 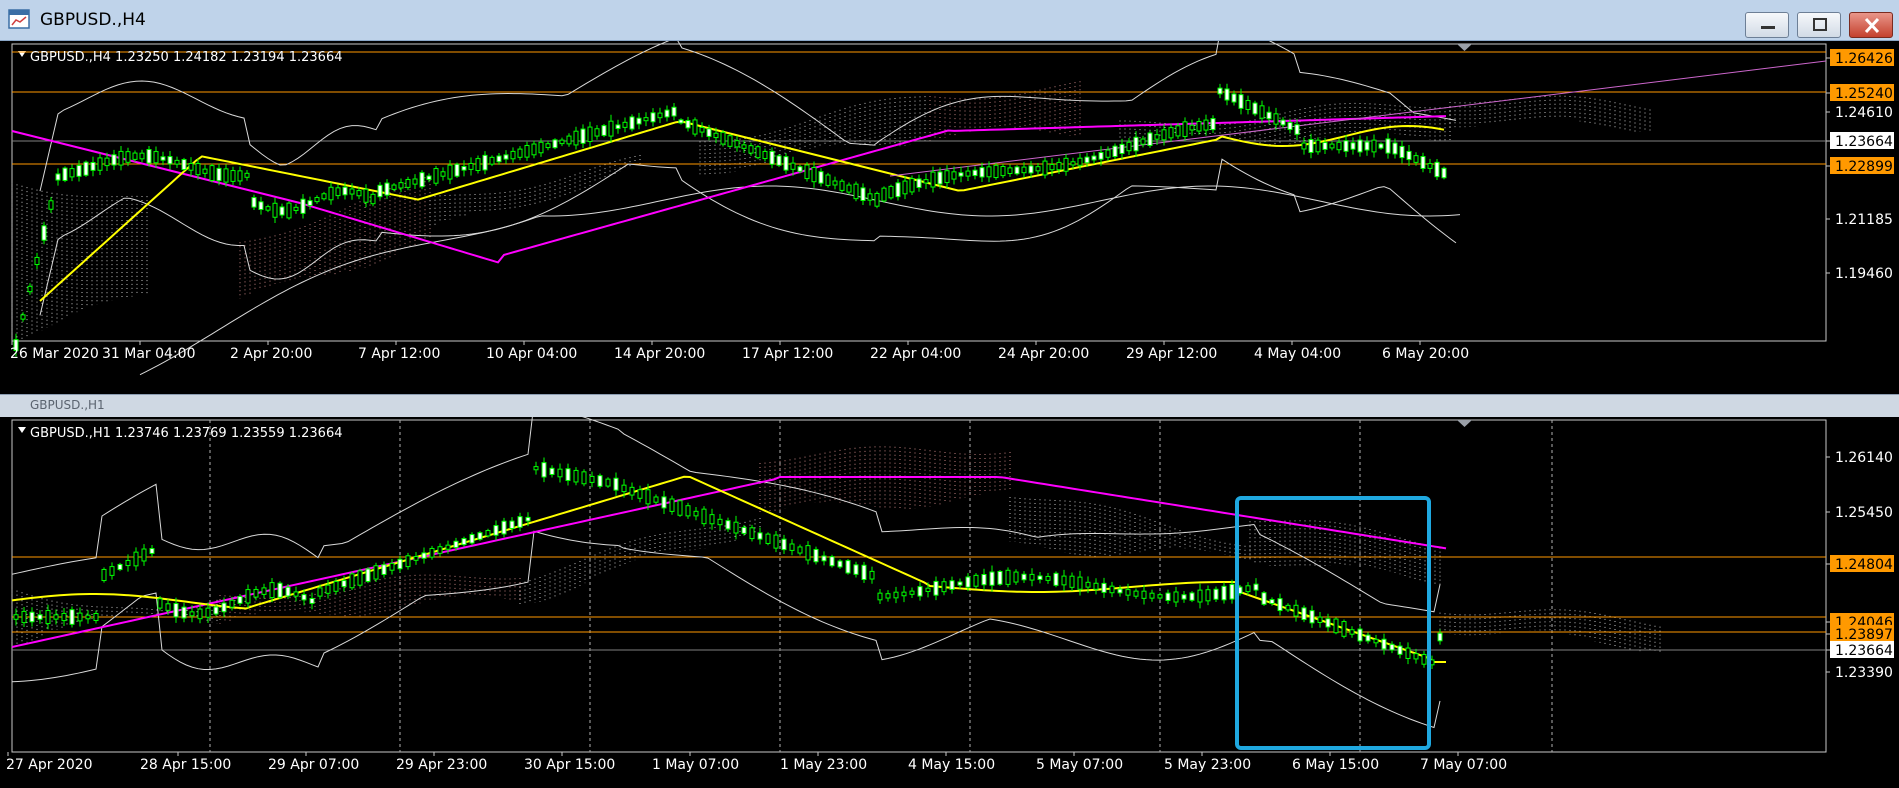 What do you see at coordinates (787, 354) in the screenshot?
I see `time-axis-label: 17 Apr 12:00` at bounding box center [787, 354].